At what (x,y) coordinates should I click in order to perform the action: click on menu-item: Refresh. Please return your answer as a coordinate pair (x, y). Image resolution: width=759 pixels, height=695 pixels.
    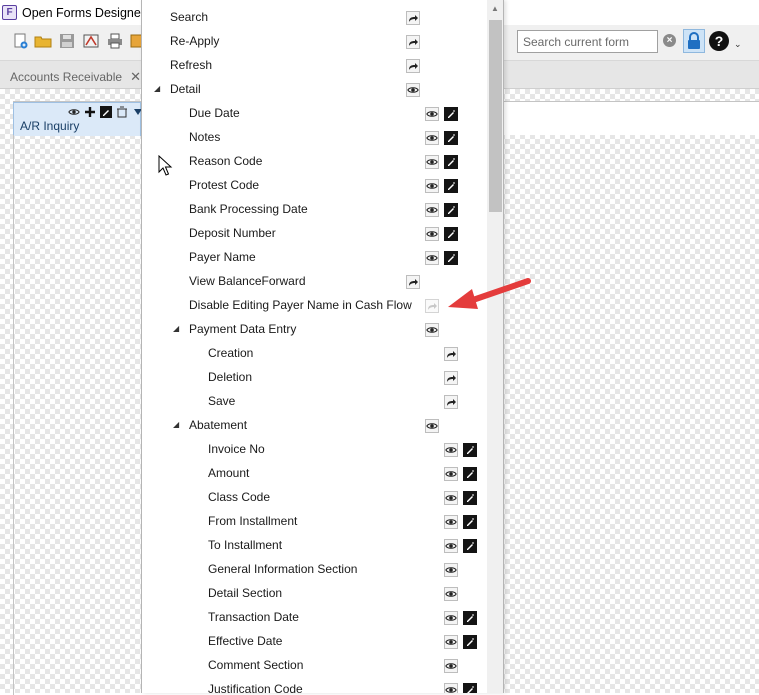
    Looking at the image, I should click on (314, 66).